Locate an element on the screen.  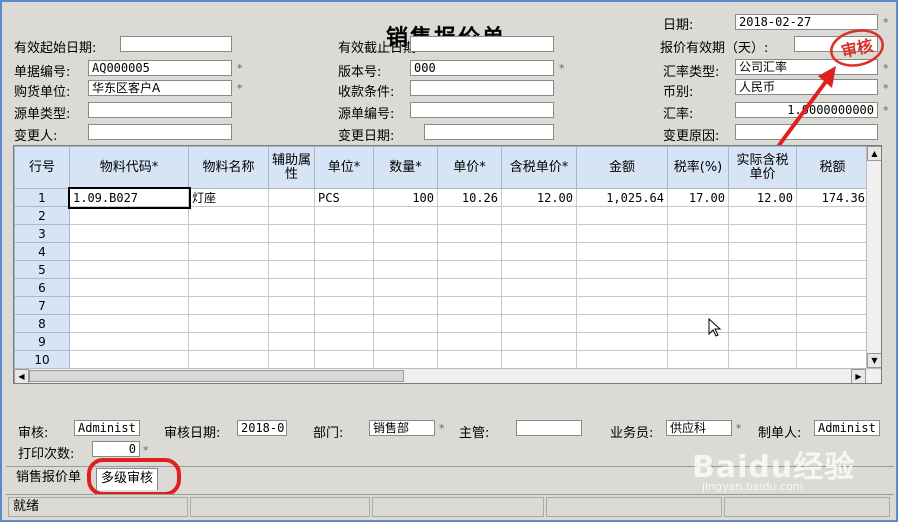
print-count-field: 0 is located at coordinates (116, 449).